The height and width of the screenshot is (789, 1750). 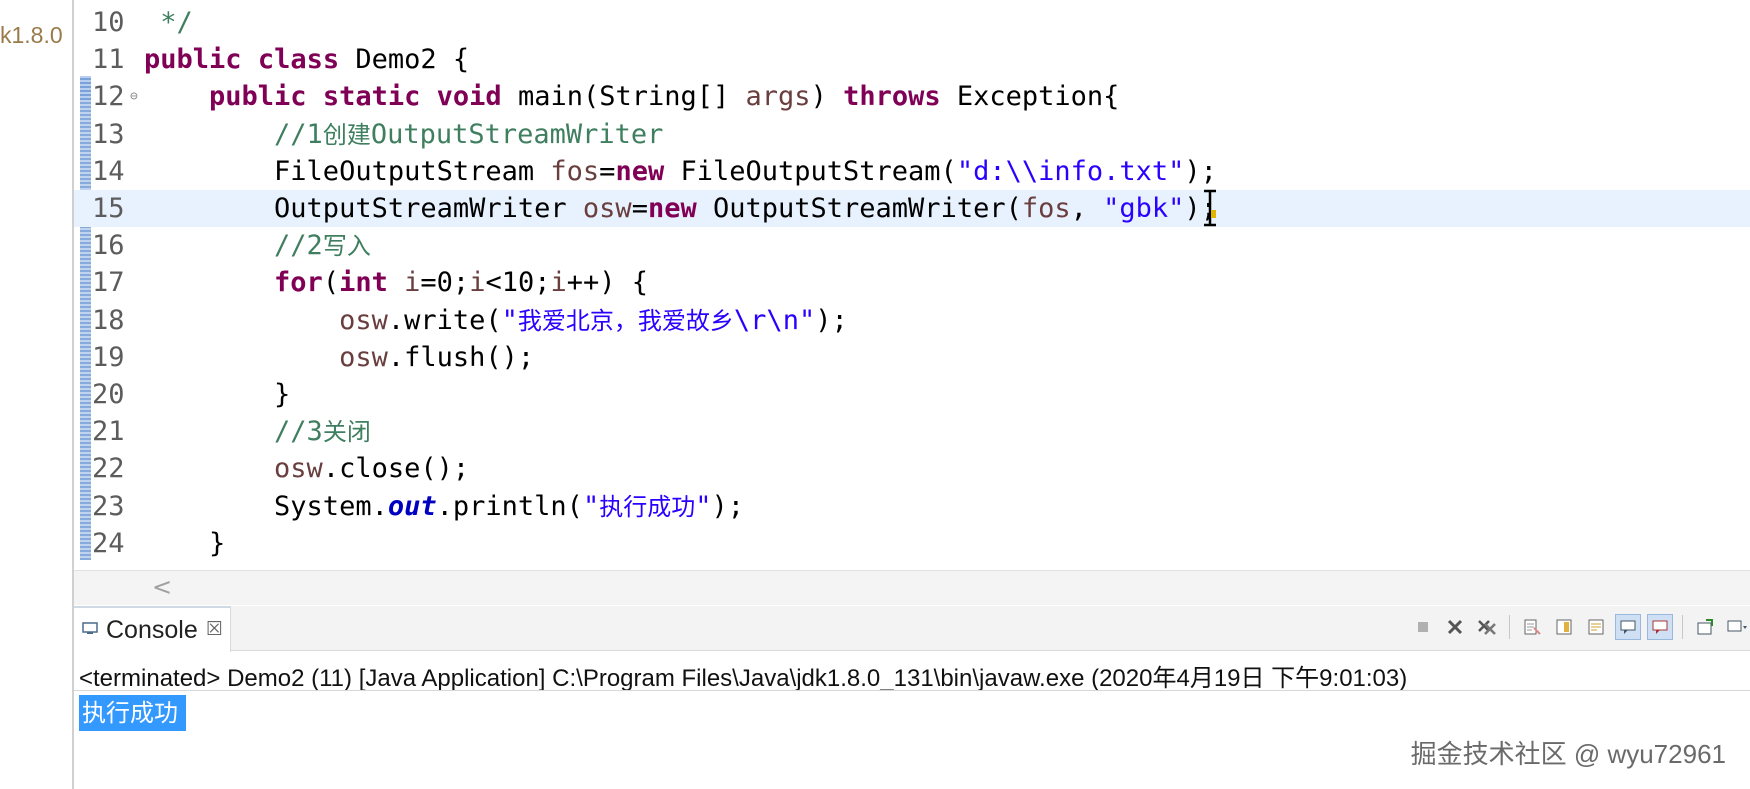 I want to click on package-explorer-edge: k1.8.0, so click(x=37, y=394).